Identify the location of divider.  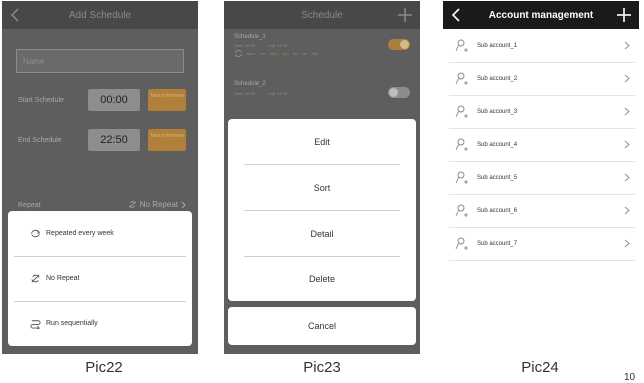
(542, 260).